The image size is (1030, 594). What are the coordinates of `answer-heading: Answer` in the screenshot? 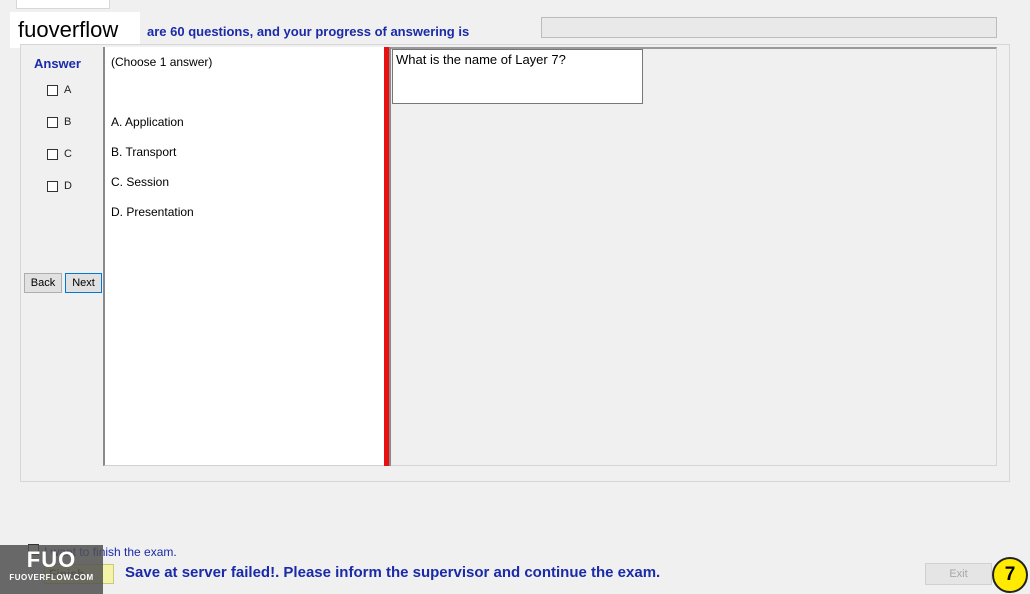 It's located at (57, 63).